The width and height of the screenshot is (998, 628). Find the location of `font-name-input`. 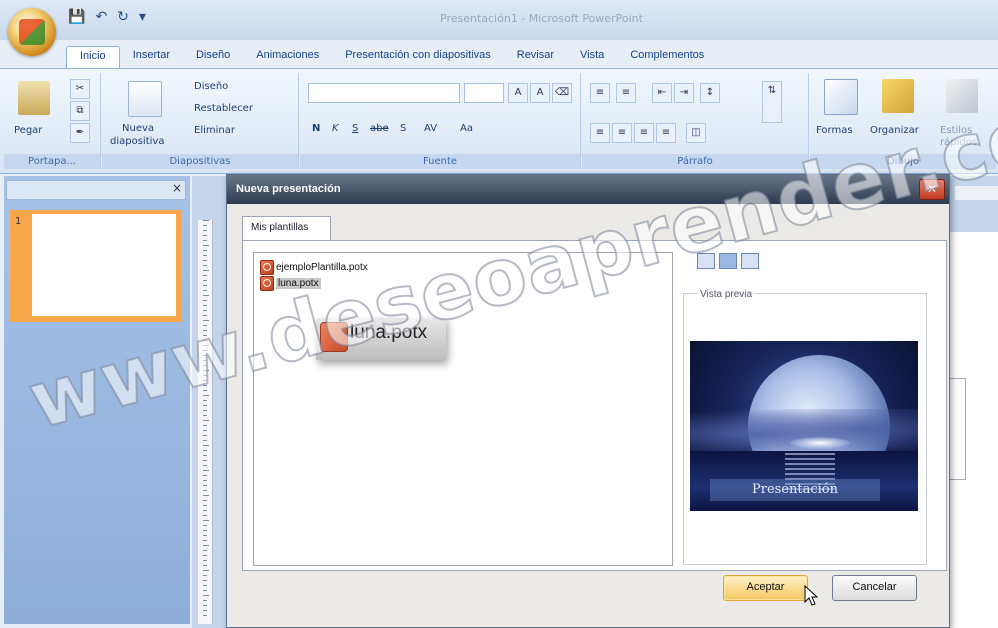

font-name-input is located at coordinates (384, 93).